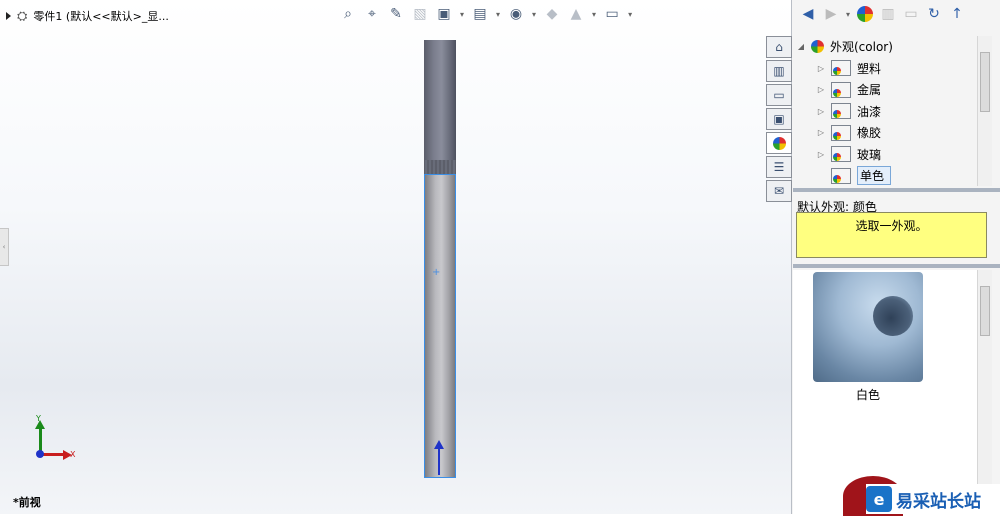  What do you see at coordinates (861, 47) in the screenshot?
I see `tree-root-label: 外观(color)` at bounding box center [861, 47].